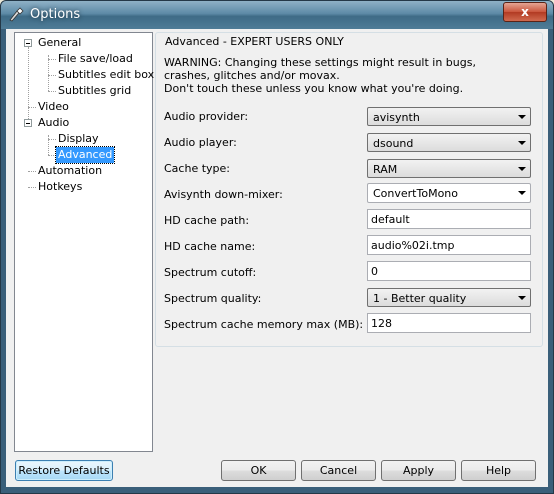 This screenshot has height=494, width=554. What do you see at coordinates (70, 171) in the screenshot?
I see `tree-item-automation: Automation` at bounding box center [70, 171].